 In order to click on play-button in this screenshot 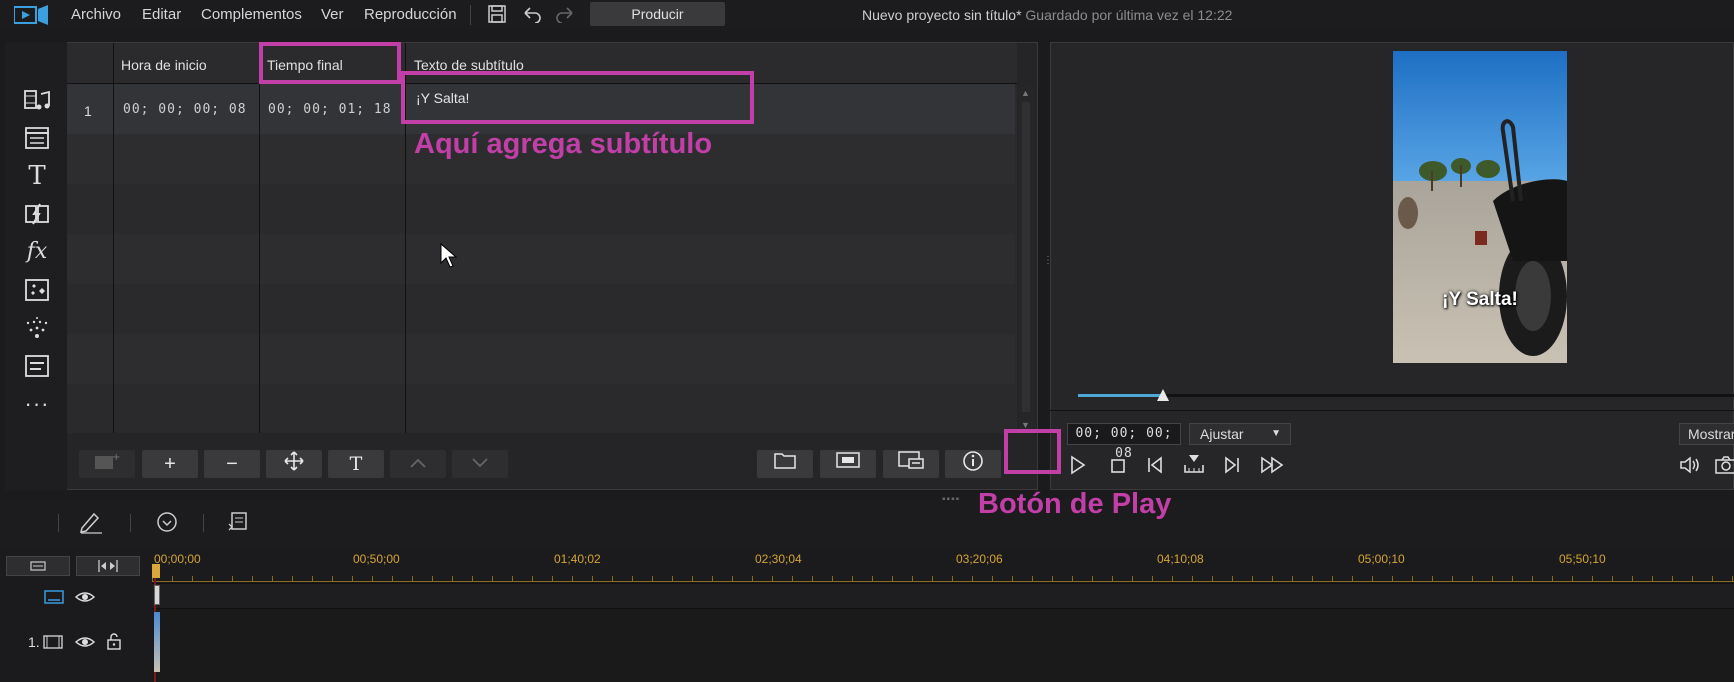, I will do `click(1077, 469)`.